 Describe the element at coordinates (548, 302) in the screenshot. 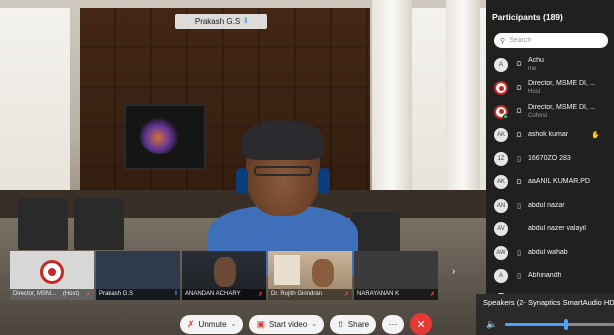

I see `speaker-device-name: Speakers (2- Synaptics SmartAudio HD)` at that location.